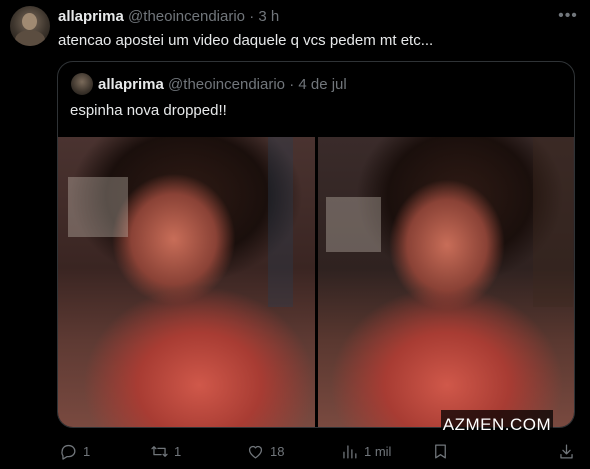 This screenshot has width=590, height=469. Describe the element at coordinates (353, 224) in the screenshot. I see `background-frame-right` at that location.